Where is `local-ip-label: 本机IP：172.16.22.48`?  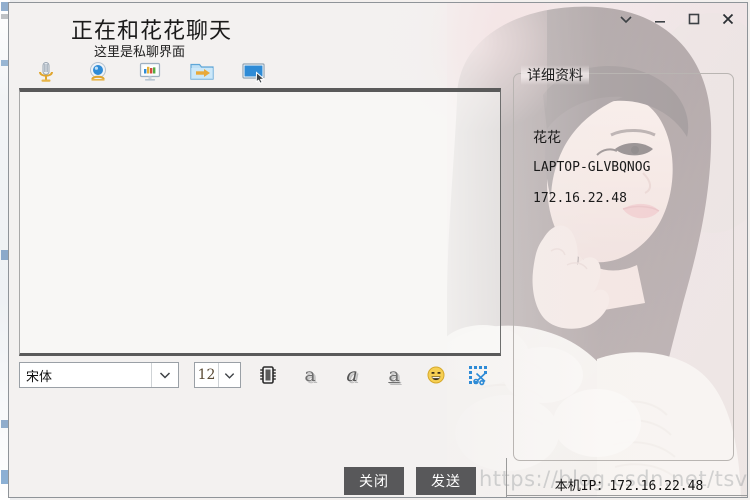 local-ip-label: 本机IP：172.16.22.48 is located at coordinates (629, 486).